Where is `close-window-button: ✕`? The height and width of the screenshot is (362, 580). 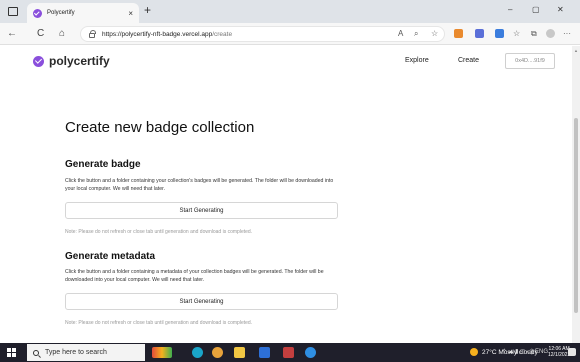 close-window-button: ✕ is located at coordinates (560, 9).